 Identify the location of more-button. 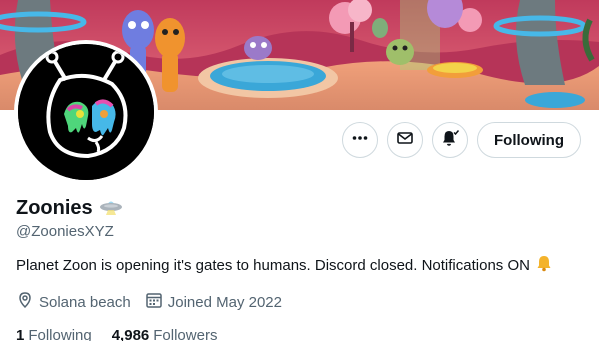
(360, 140).